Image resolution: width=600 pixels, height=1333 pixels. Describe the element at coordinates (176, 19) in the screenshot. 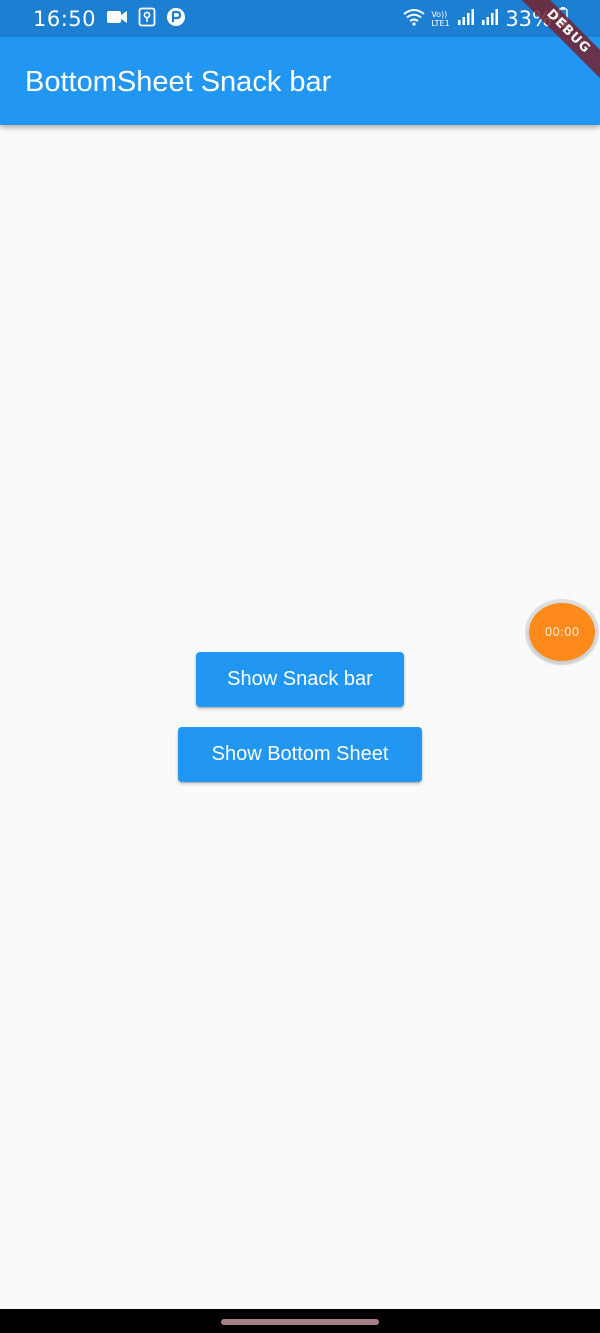

I see `app-notification-icon` at that location.